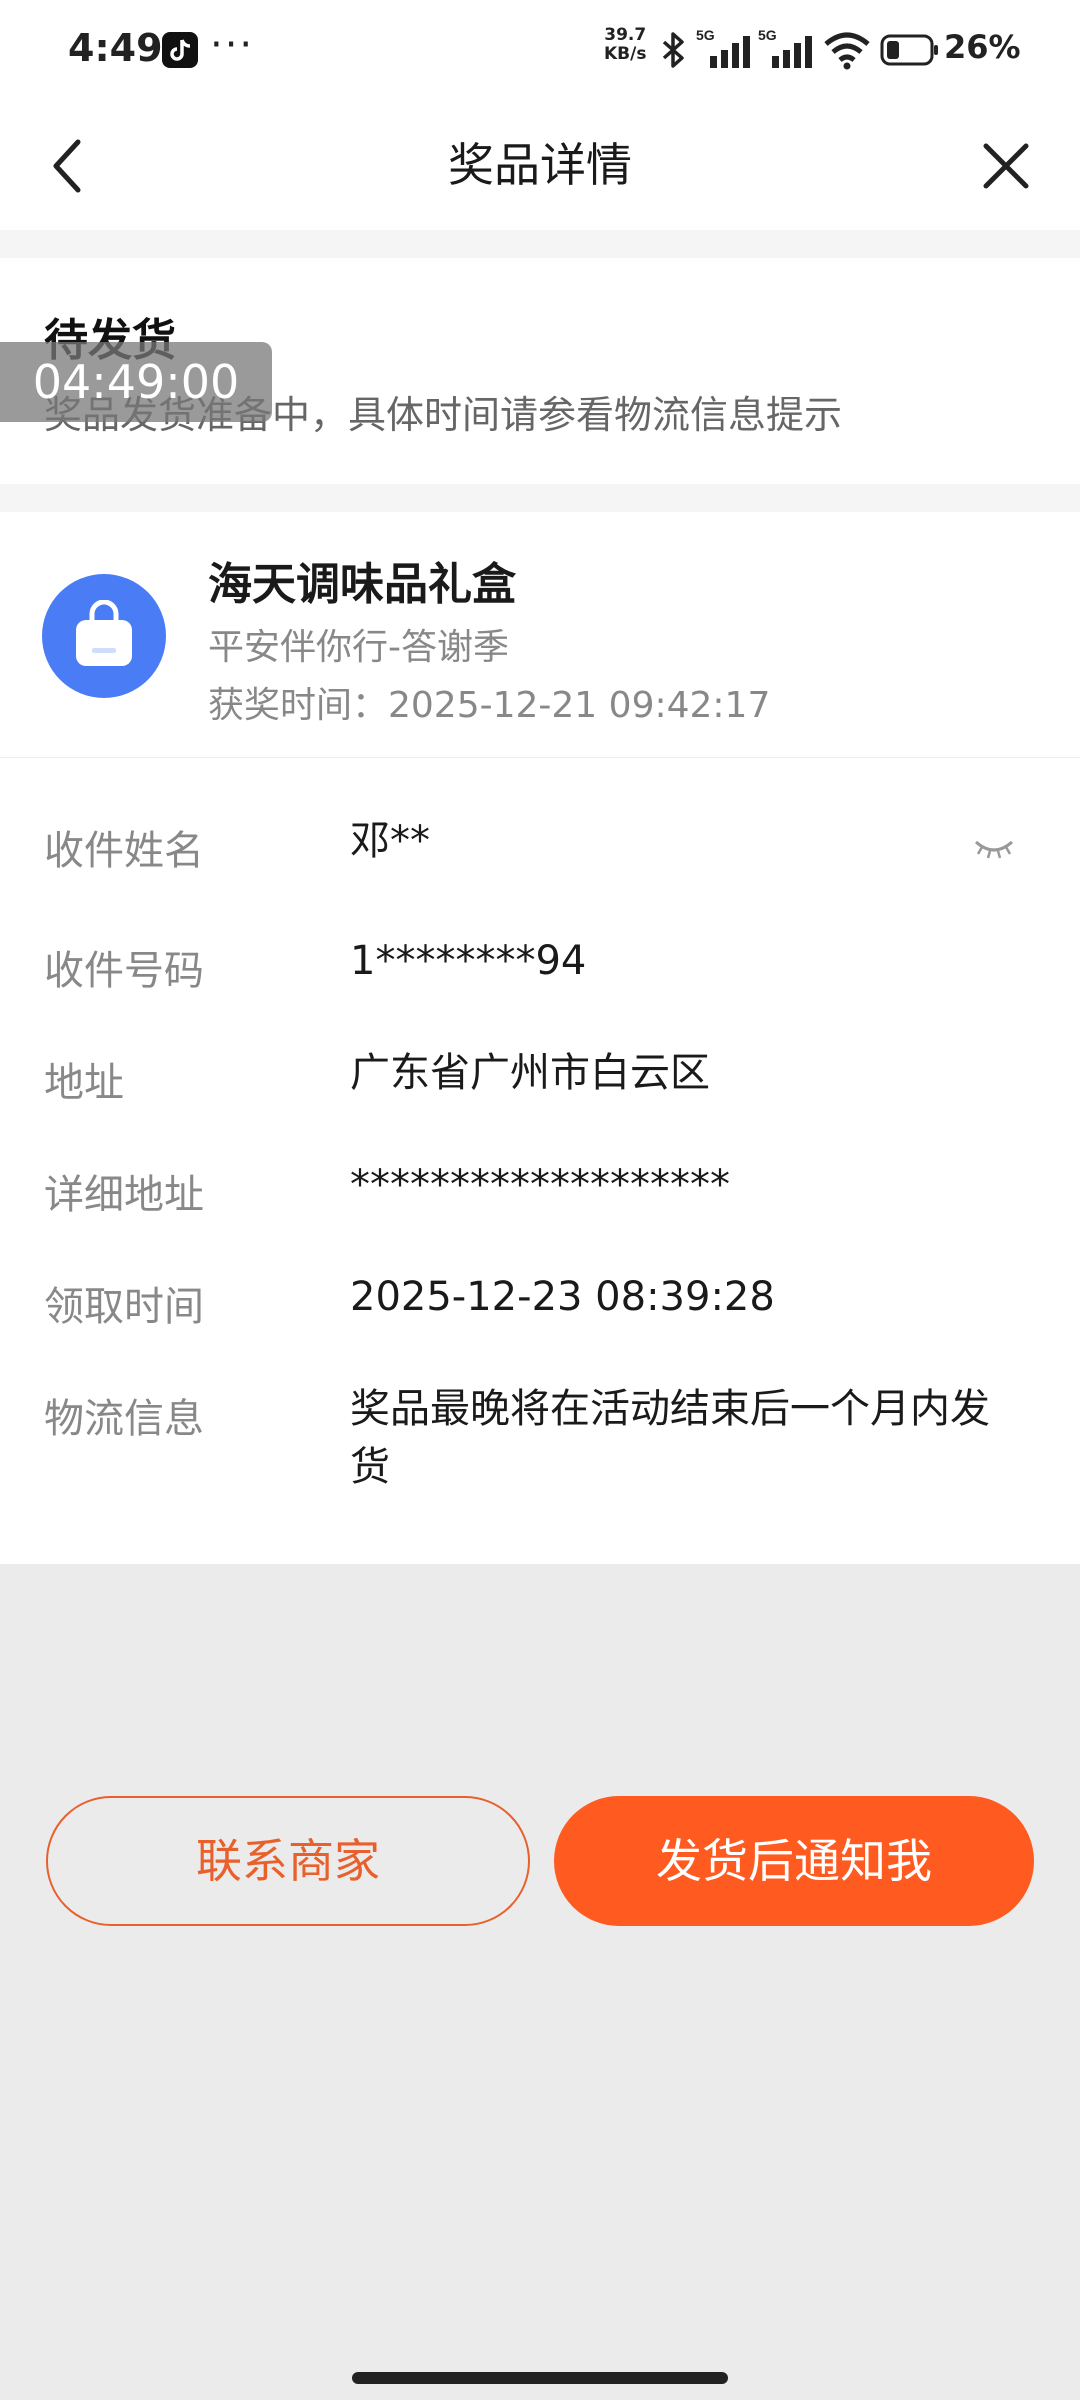  Describe the element at coordinates (136, 382) in the screenshot. I see `timer-overlay: 04:49:00` at that location.